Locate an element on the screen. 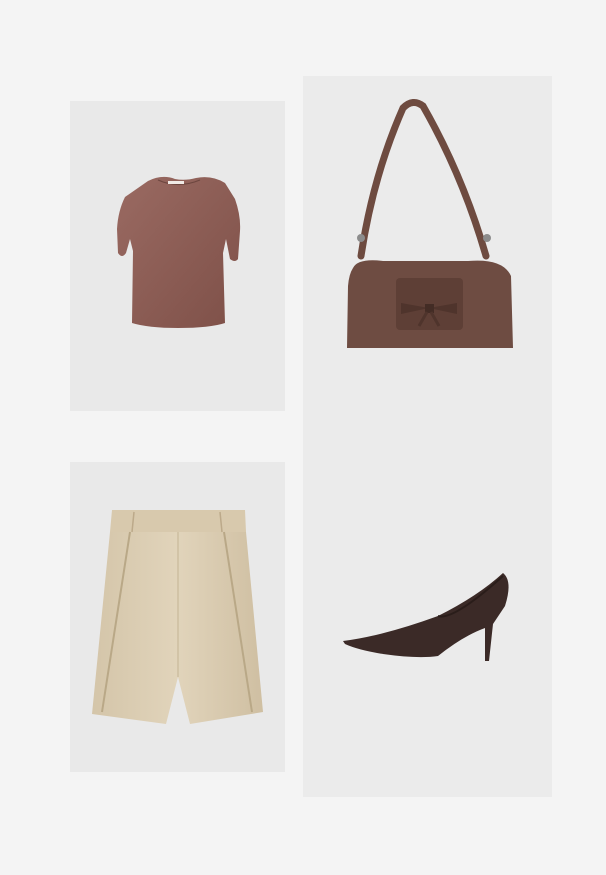 This screenshot has height=875, width=606. shorts-image is located at coordinates (177, 617).